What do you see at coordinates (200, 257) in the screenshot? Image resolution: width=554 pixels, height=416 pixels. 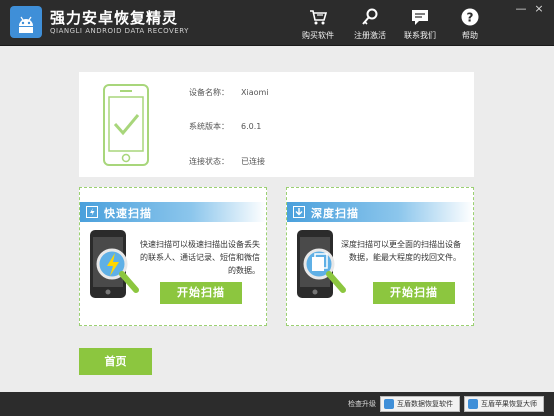 I see `quick-scan-description: 快速扫描可以极速扫描出设备丢失的联系人、通话记录、短信和微信的数据。` at bounding box center [200, 257].